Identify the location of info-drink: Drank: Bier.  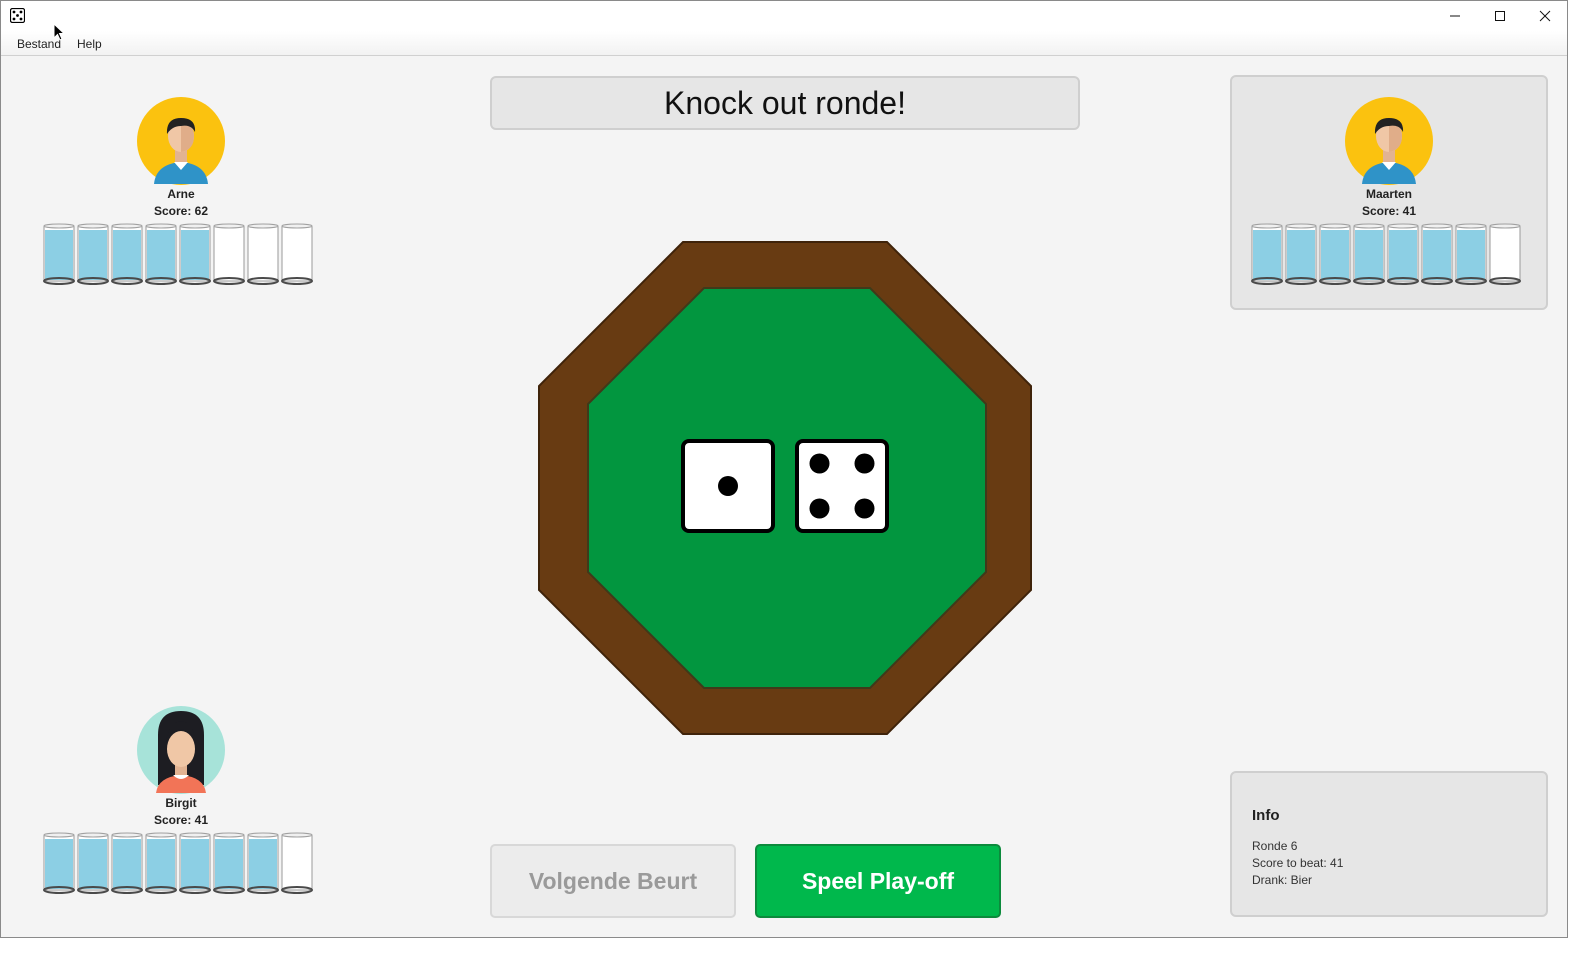
(1282, 880).